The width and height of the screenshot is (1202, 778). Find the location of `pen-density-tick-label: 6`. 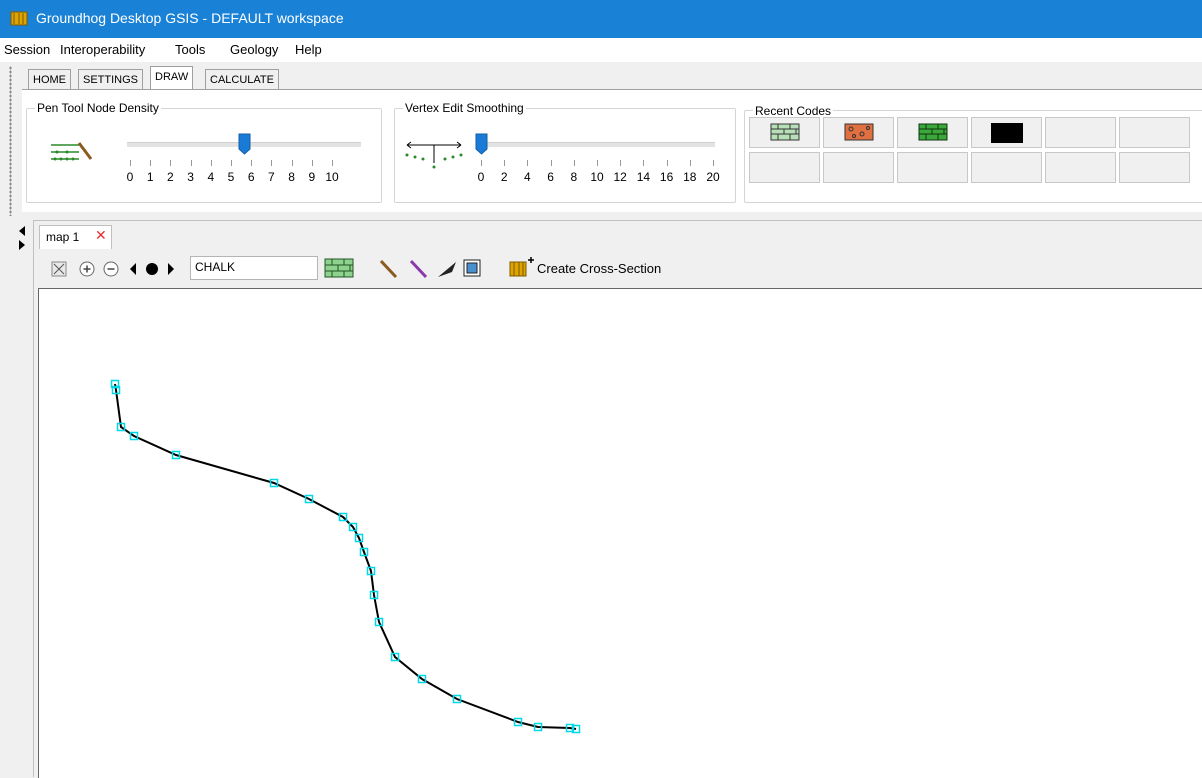

pen-density-tick-label: 6 is located at coordinates (251, 177).